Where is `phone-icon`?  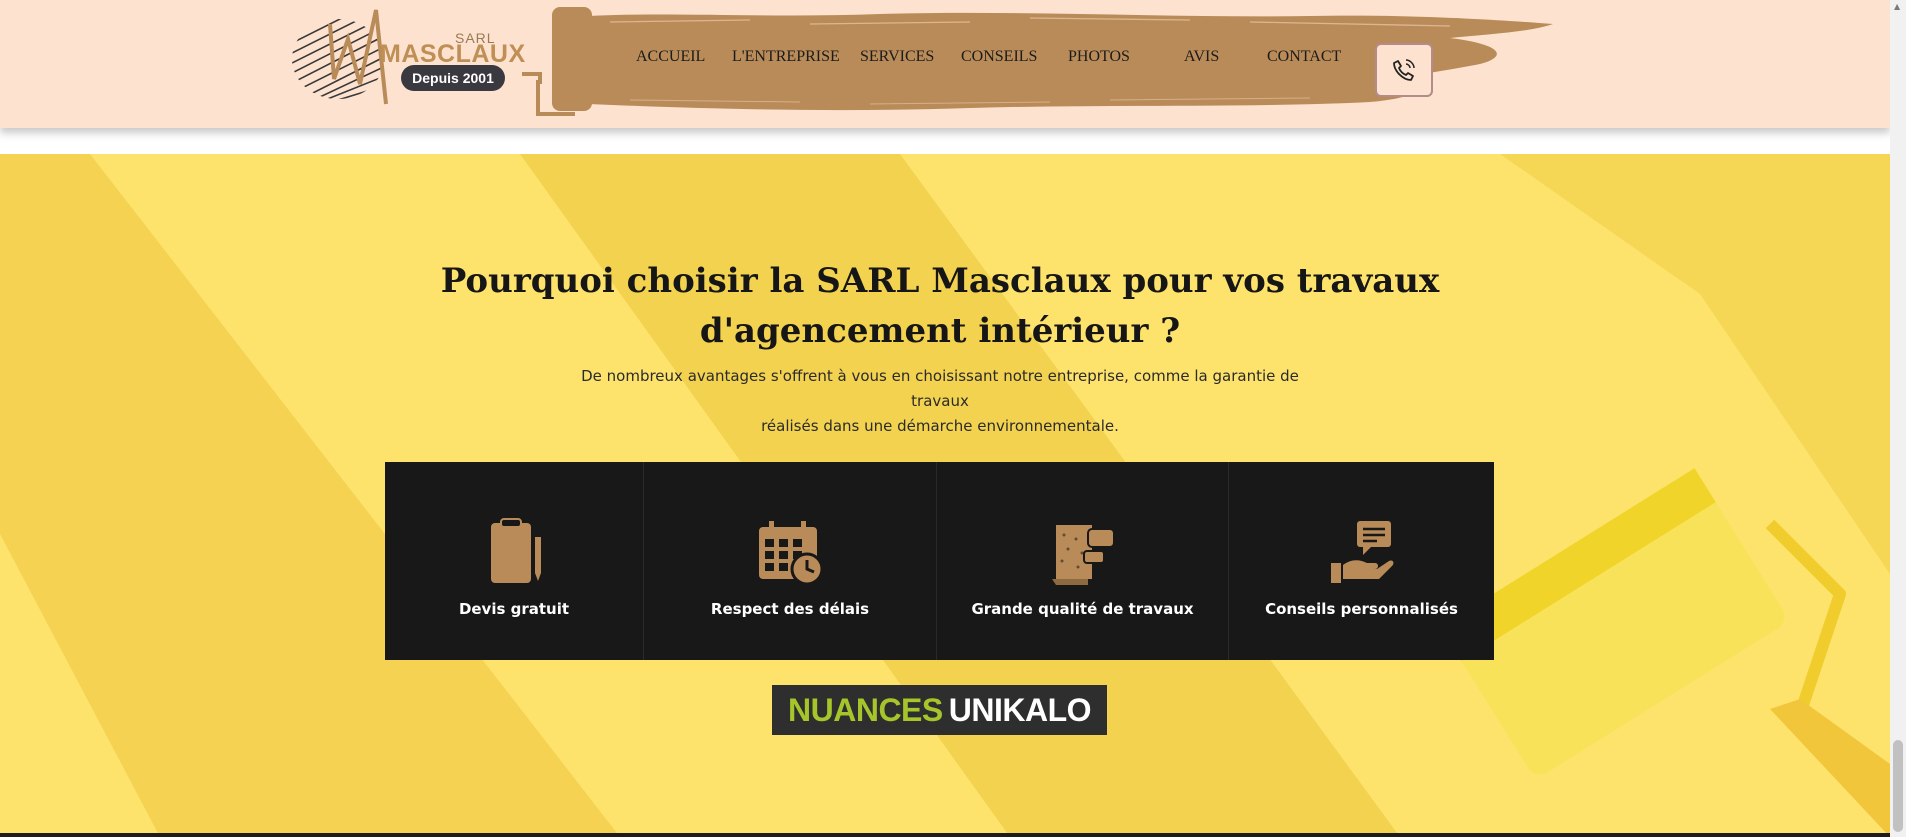 phone-icon is located at coordinates (1404, 70).